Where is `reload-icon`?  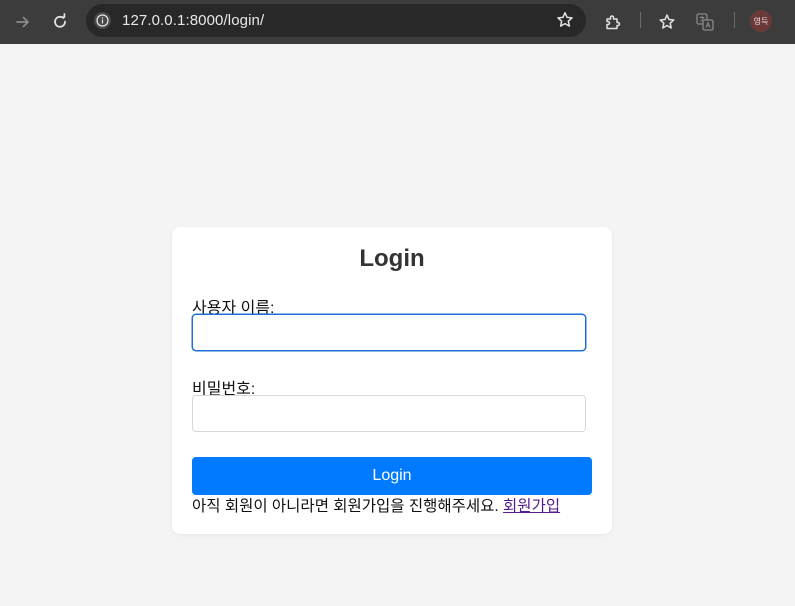
reload-icon is located at coordinates (60, 22).